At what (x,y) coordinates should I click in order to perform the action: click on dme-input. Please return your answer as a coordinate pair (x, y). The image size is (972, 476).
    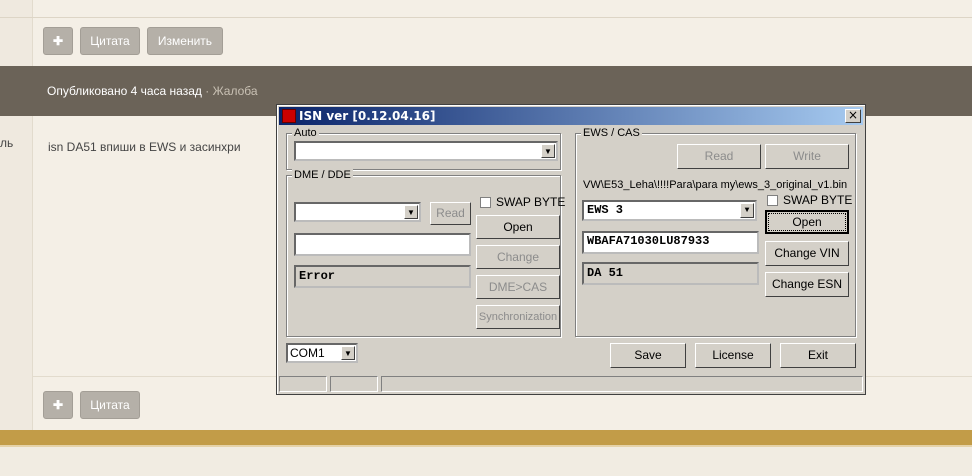
    Looking at the image, I should click on (382, 244).